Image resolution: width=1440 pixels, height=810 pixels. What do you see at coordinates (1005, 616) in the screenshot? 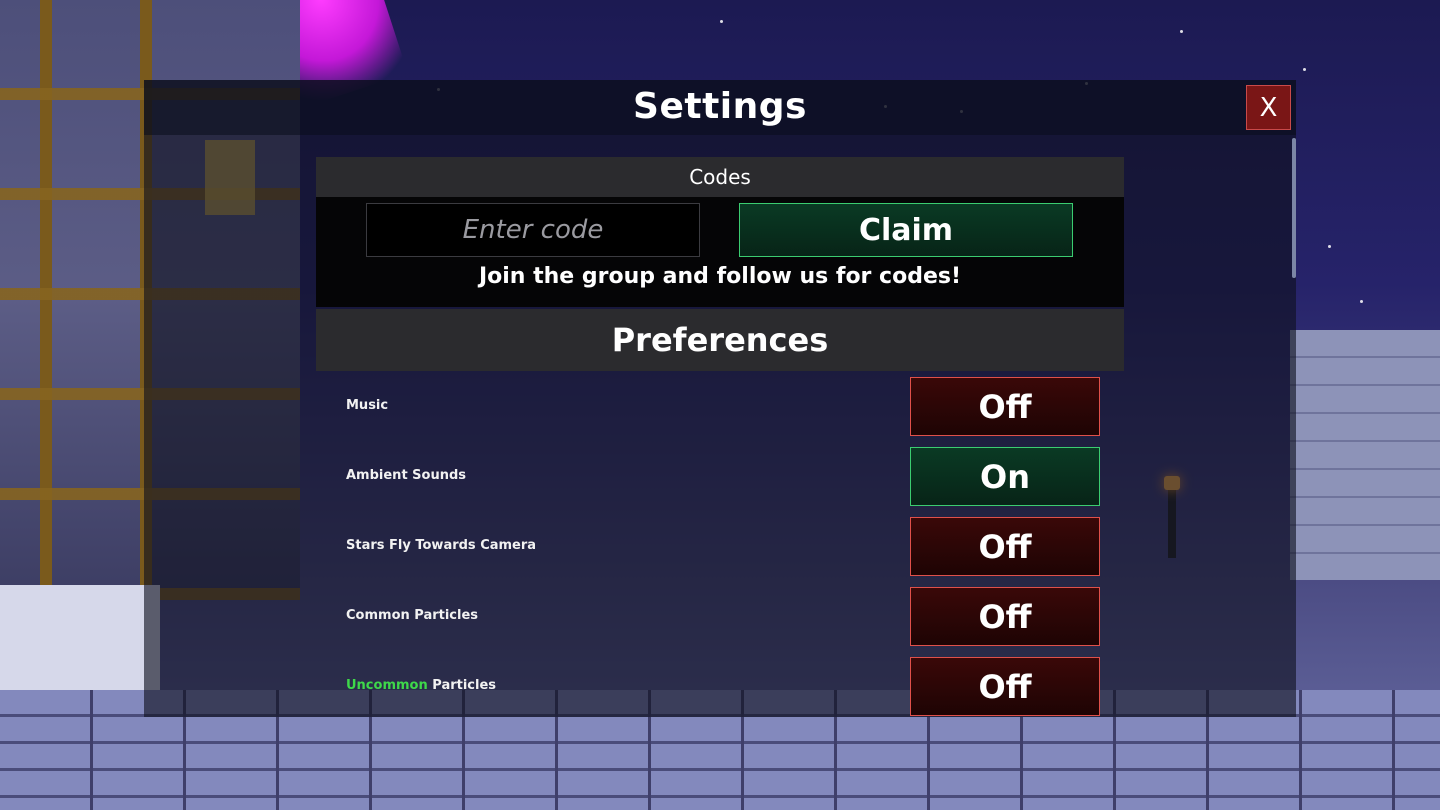
I see `common-particles-toggle: Off` at bounding box center [1005, 616].